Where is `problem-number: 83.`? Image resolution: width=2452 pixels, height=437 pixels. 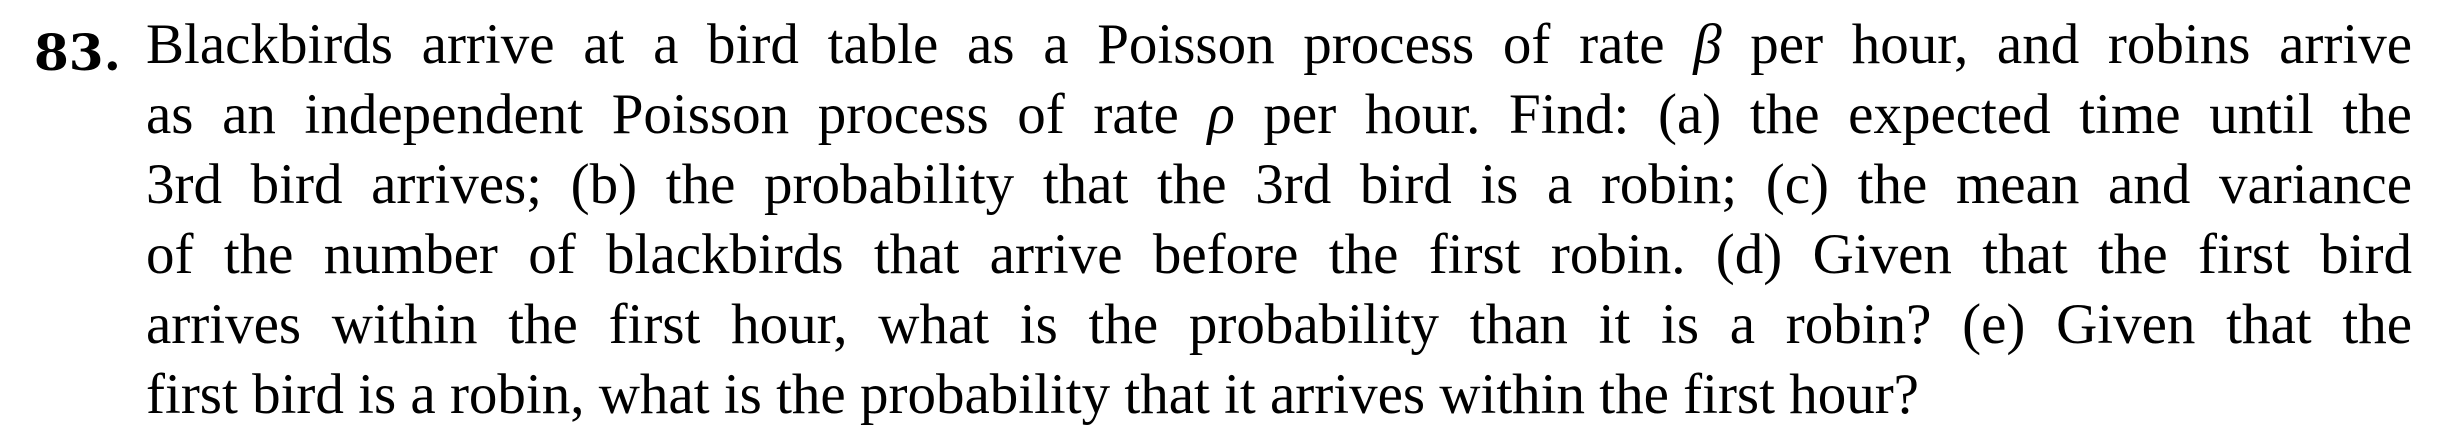
problem-number: 83. is located at coordinates (77, 52).